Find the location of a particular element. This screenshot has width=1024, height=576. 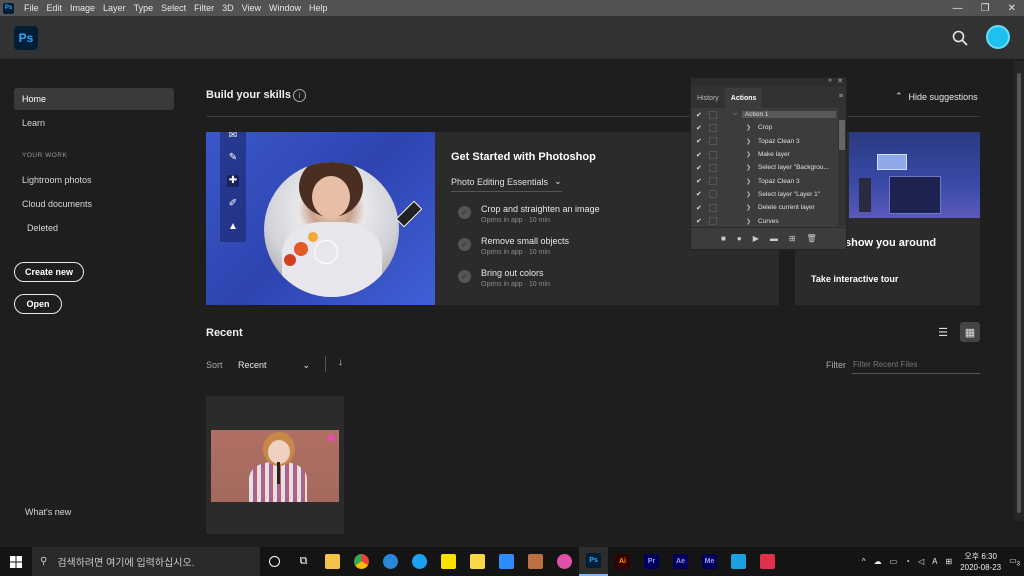

clock: 오후 6:30 2020-08-23 is located at coordinates (980, 562).